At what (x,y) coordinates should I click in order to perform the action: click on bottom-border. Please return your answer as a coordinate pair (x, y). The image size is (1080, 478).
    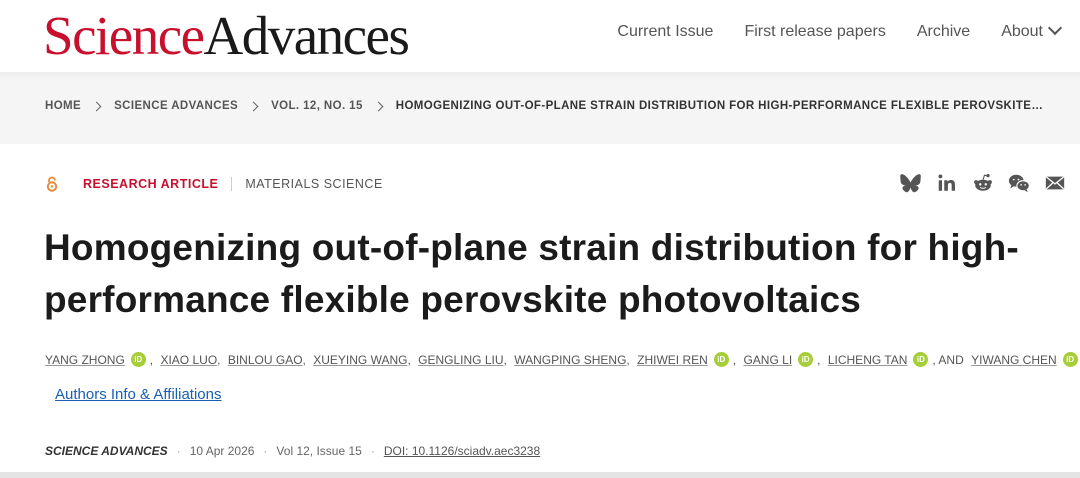
    Looking at the image, I should click on (540, 475).